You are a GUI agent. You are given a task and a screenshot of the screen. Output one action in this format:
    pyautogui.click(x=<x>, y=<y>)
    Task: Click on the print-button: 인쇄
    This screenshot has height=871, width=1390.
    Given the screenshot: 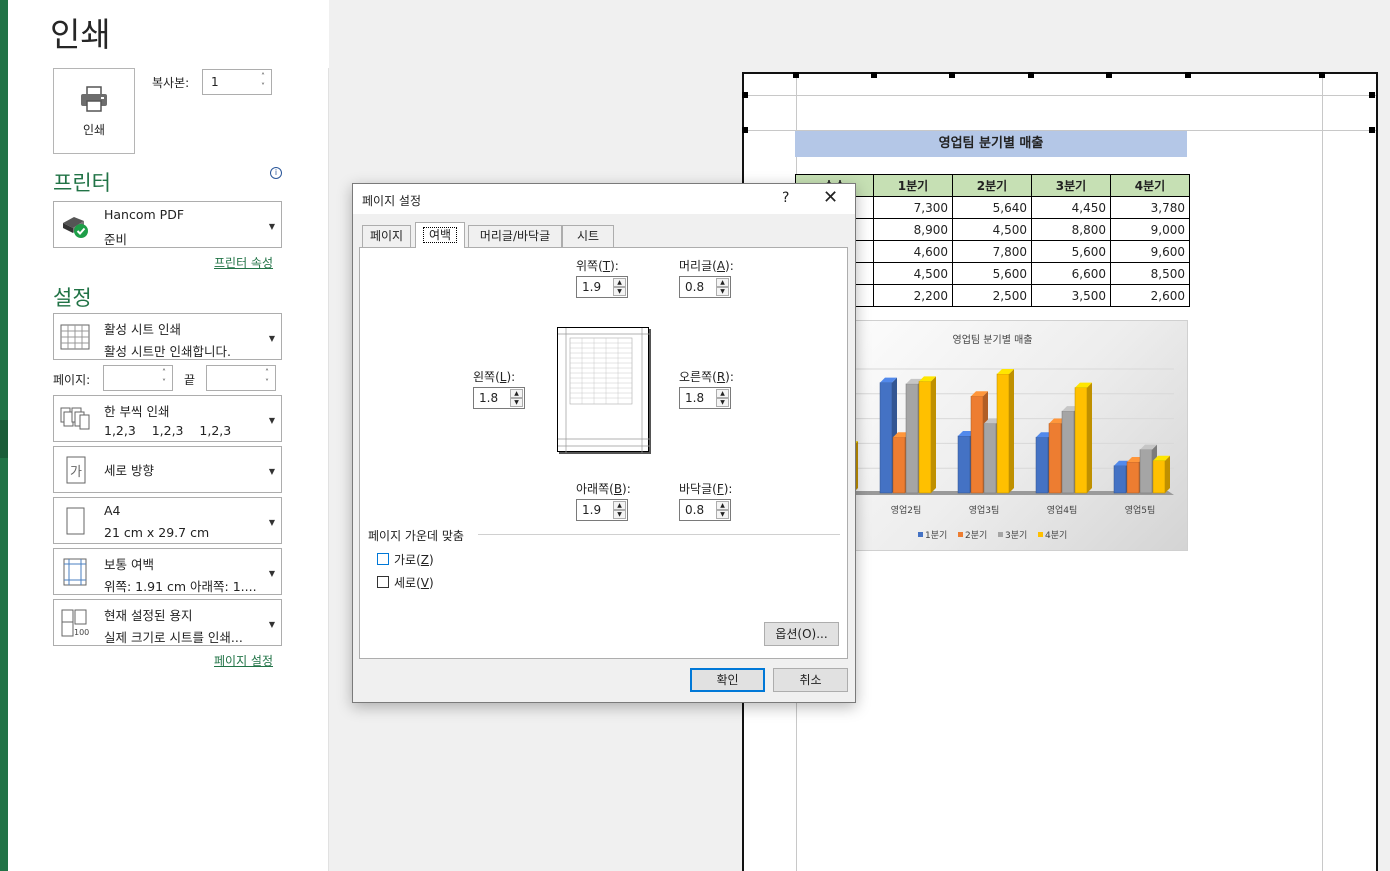 What is the action you would take?
    pyautogui.click(x=94, y=111)
    